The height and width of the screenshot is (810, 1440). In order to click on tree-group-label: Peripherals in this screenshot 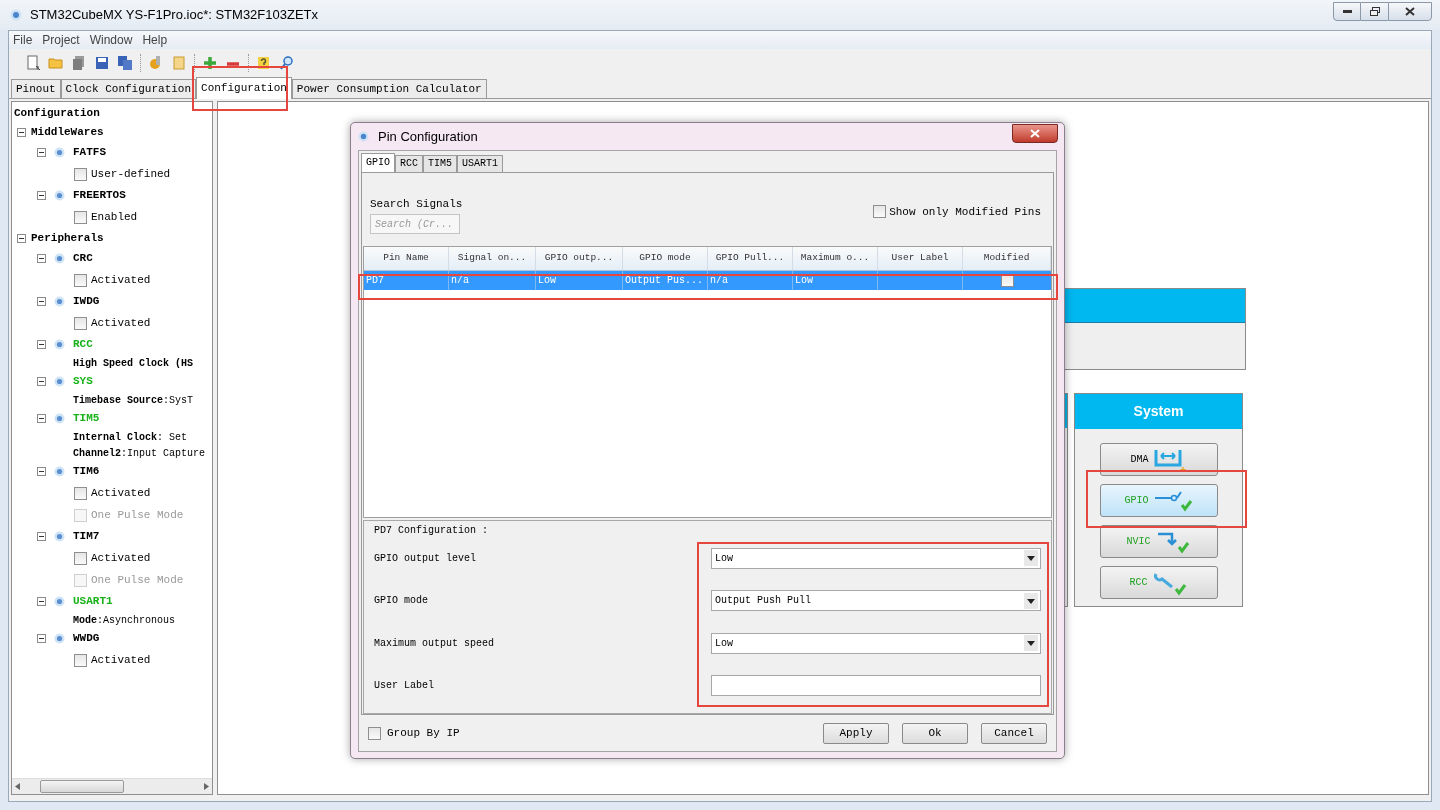, I will do `click(67, 238)`.